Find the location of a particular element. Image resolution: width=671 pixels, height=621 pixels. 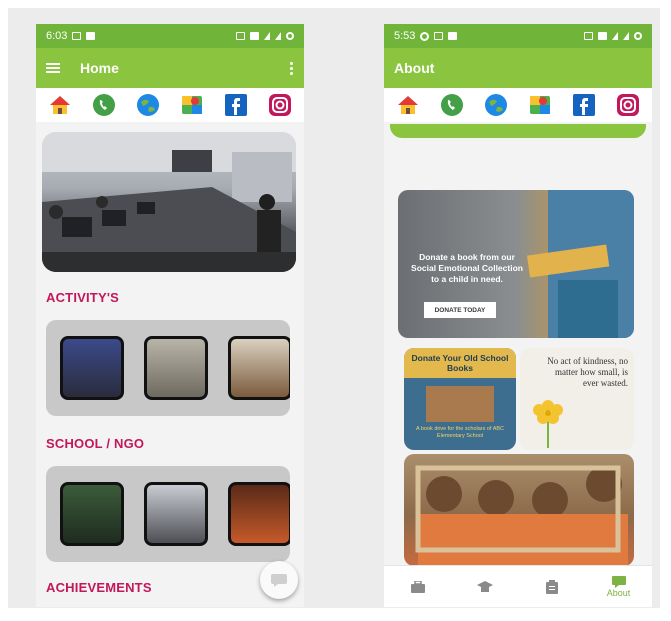

activities-carousel is located at coordinates (168, 368).